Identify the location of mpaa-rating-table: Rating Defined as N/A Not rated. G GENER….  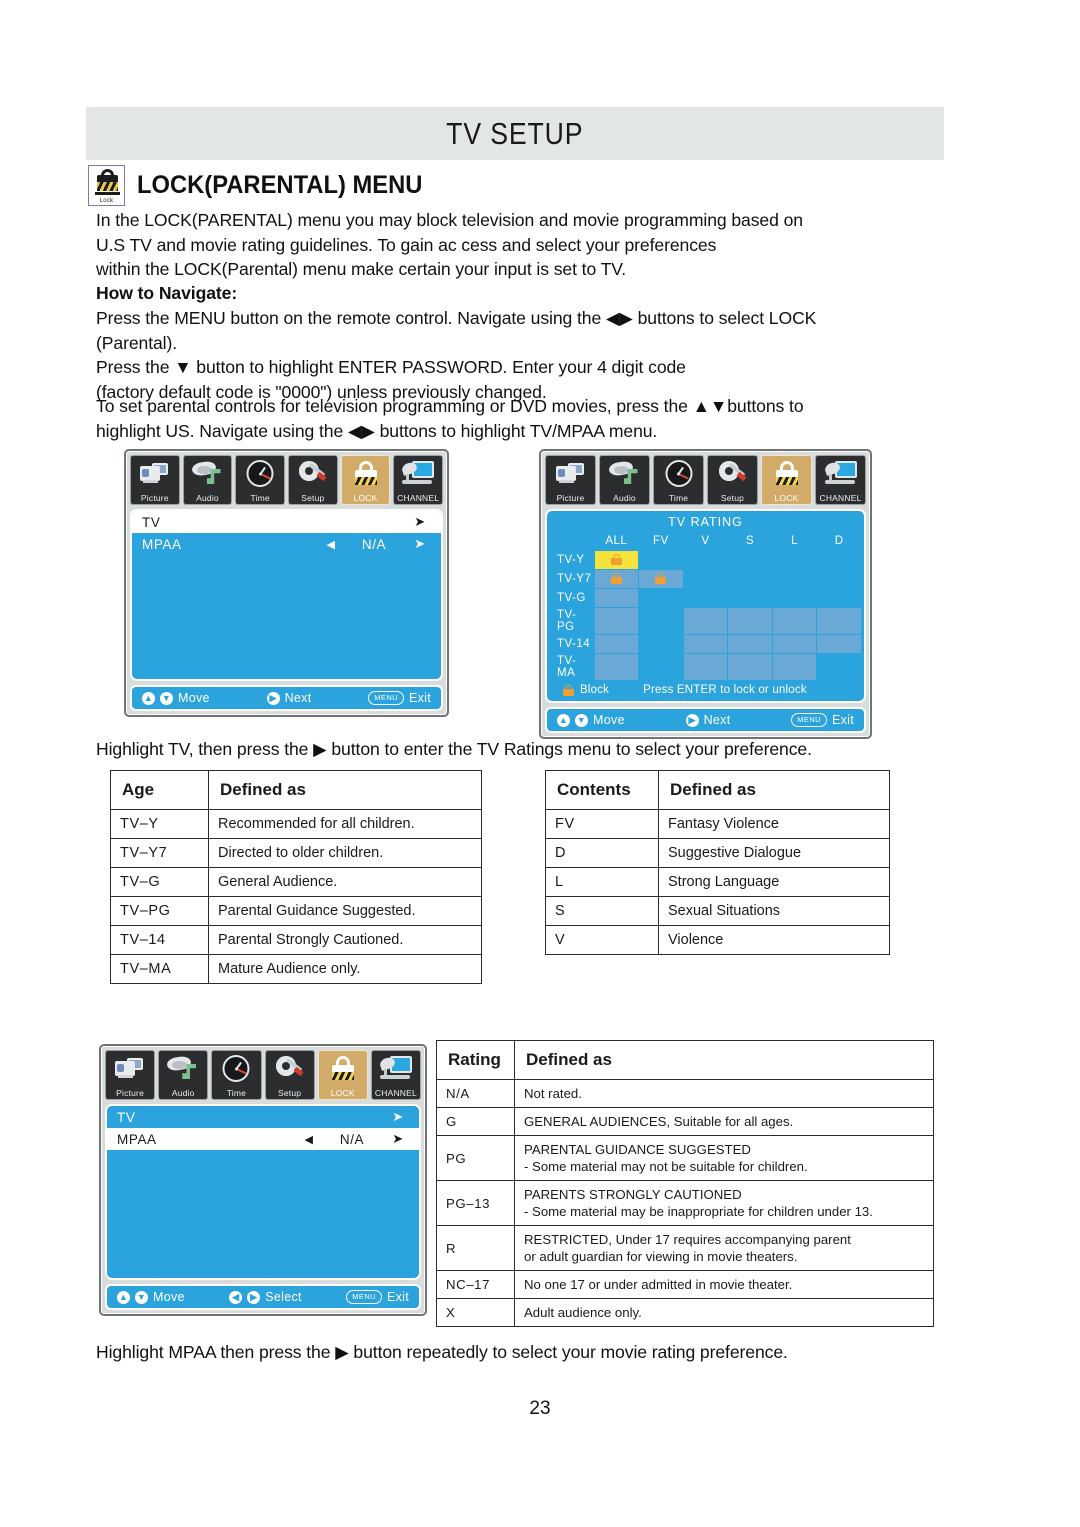
(685, 1183).